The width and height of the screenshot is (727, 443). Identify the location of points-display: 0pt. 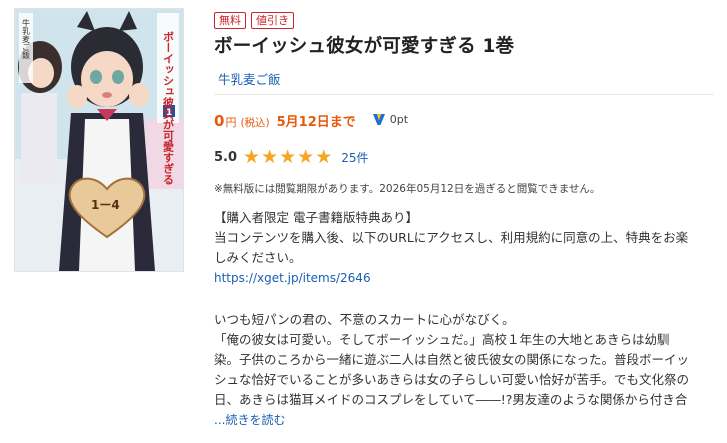
(390, 119).